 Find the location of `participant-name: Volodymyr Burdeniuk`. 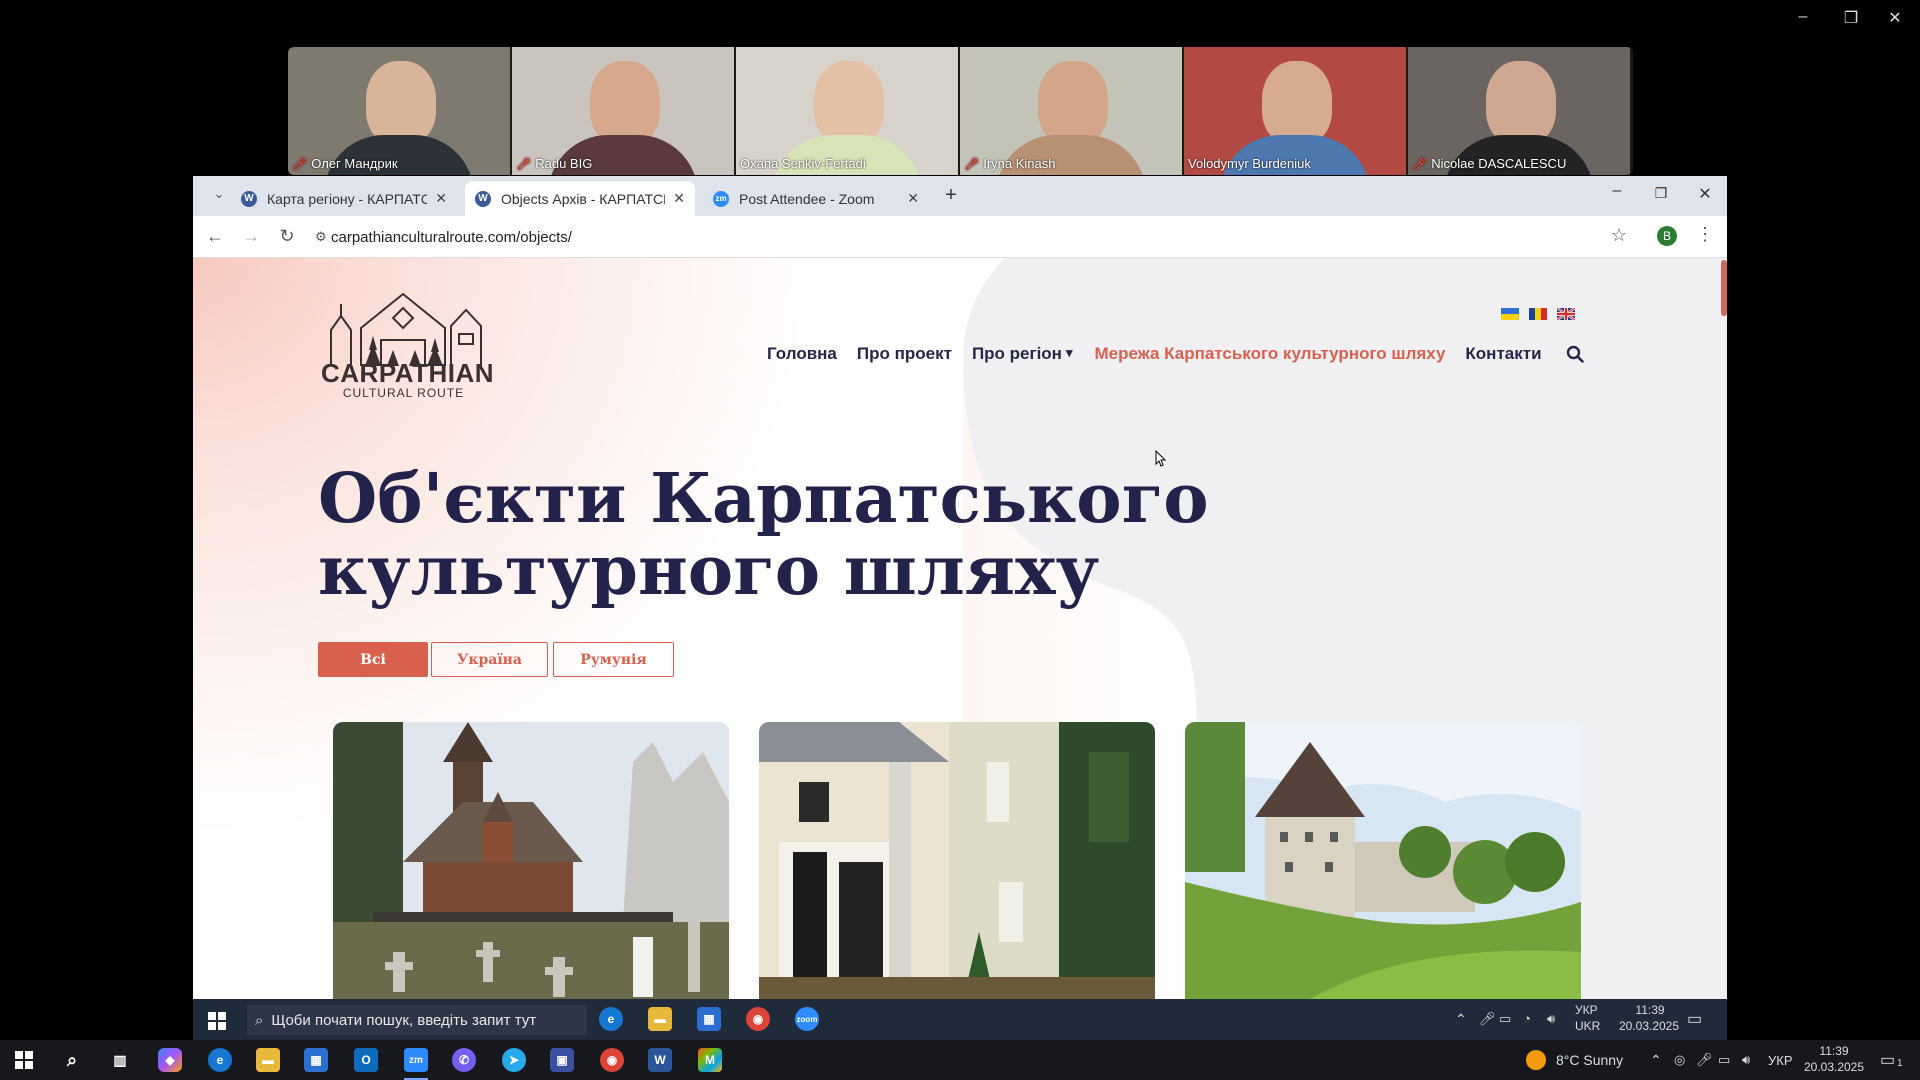

participant-name: Volodymyr Burdeniuk is located at coordinates (1249, 163).